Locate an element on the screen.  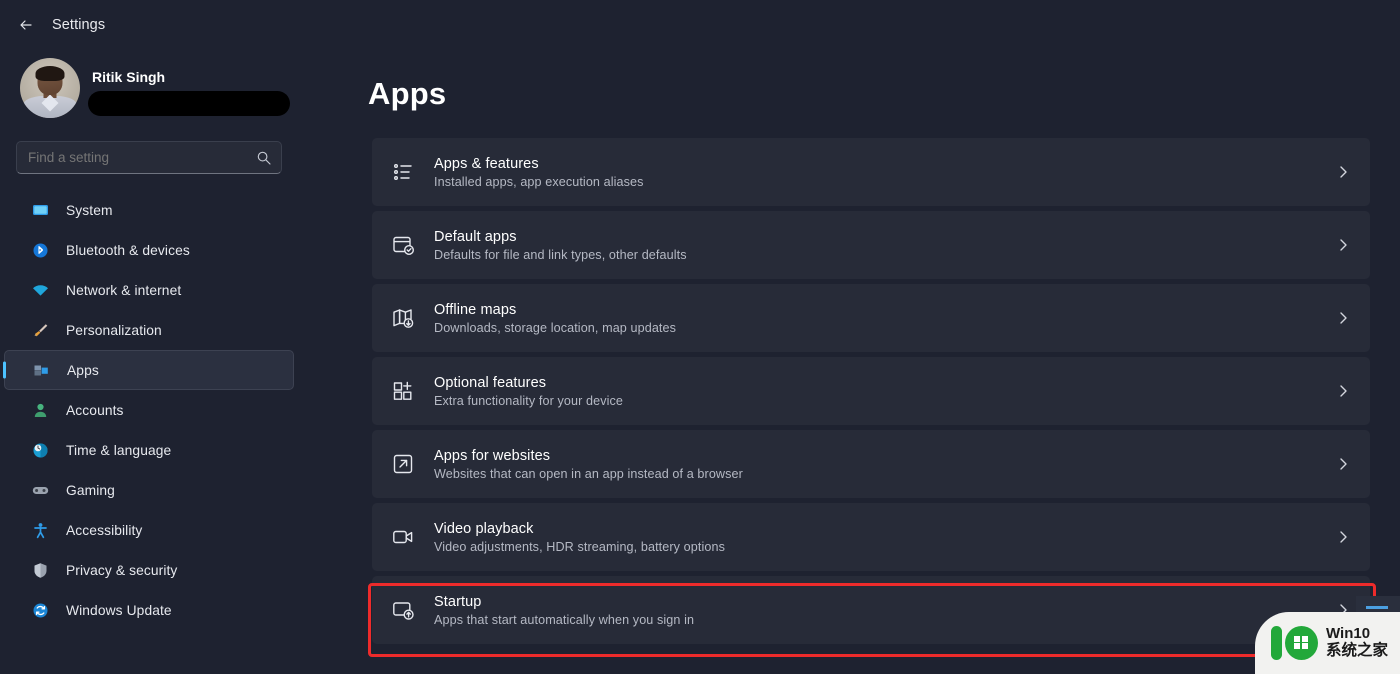
sidebar-item-label: System is located at coordinates (89, 210).